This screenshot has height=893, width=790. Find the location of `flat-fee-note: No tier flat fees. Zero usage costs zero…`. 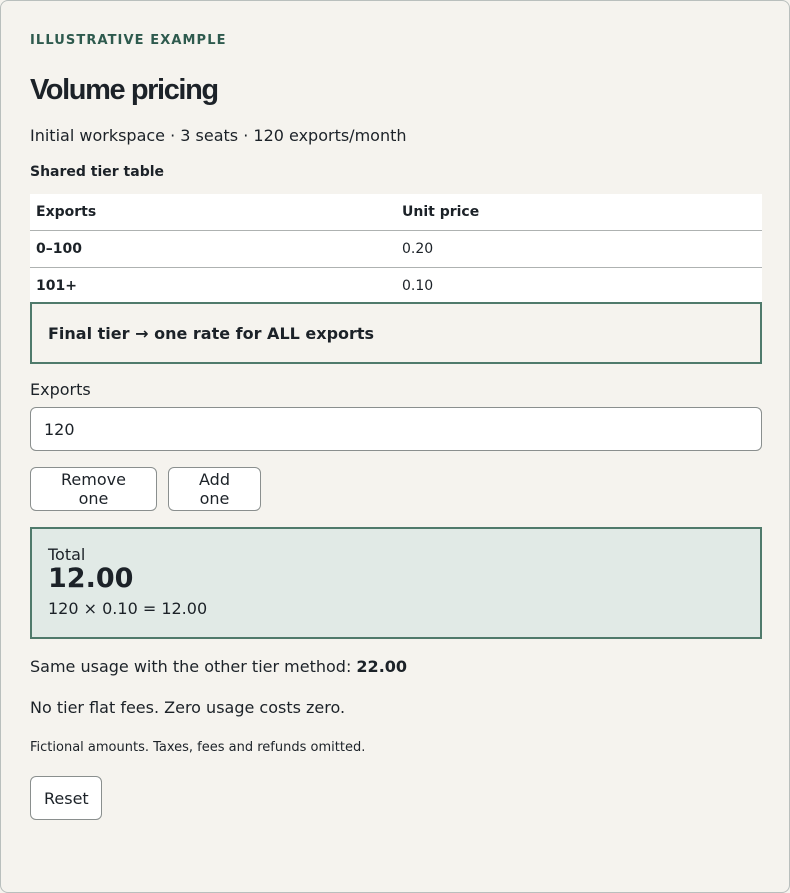

flat-fee-note: No tier flat fees. Zero usage costs zero… is located at coordinates (188, 707).